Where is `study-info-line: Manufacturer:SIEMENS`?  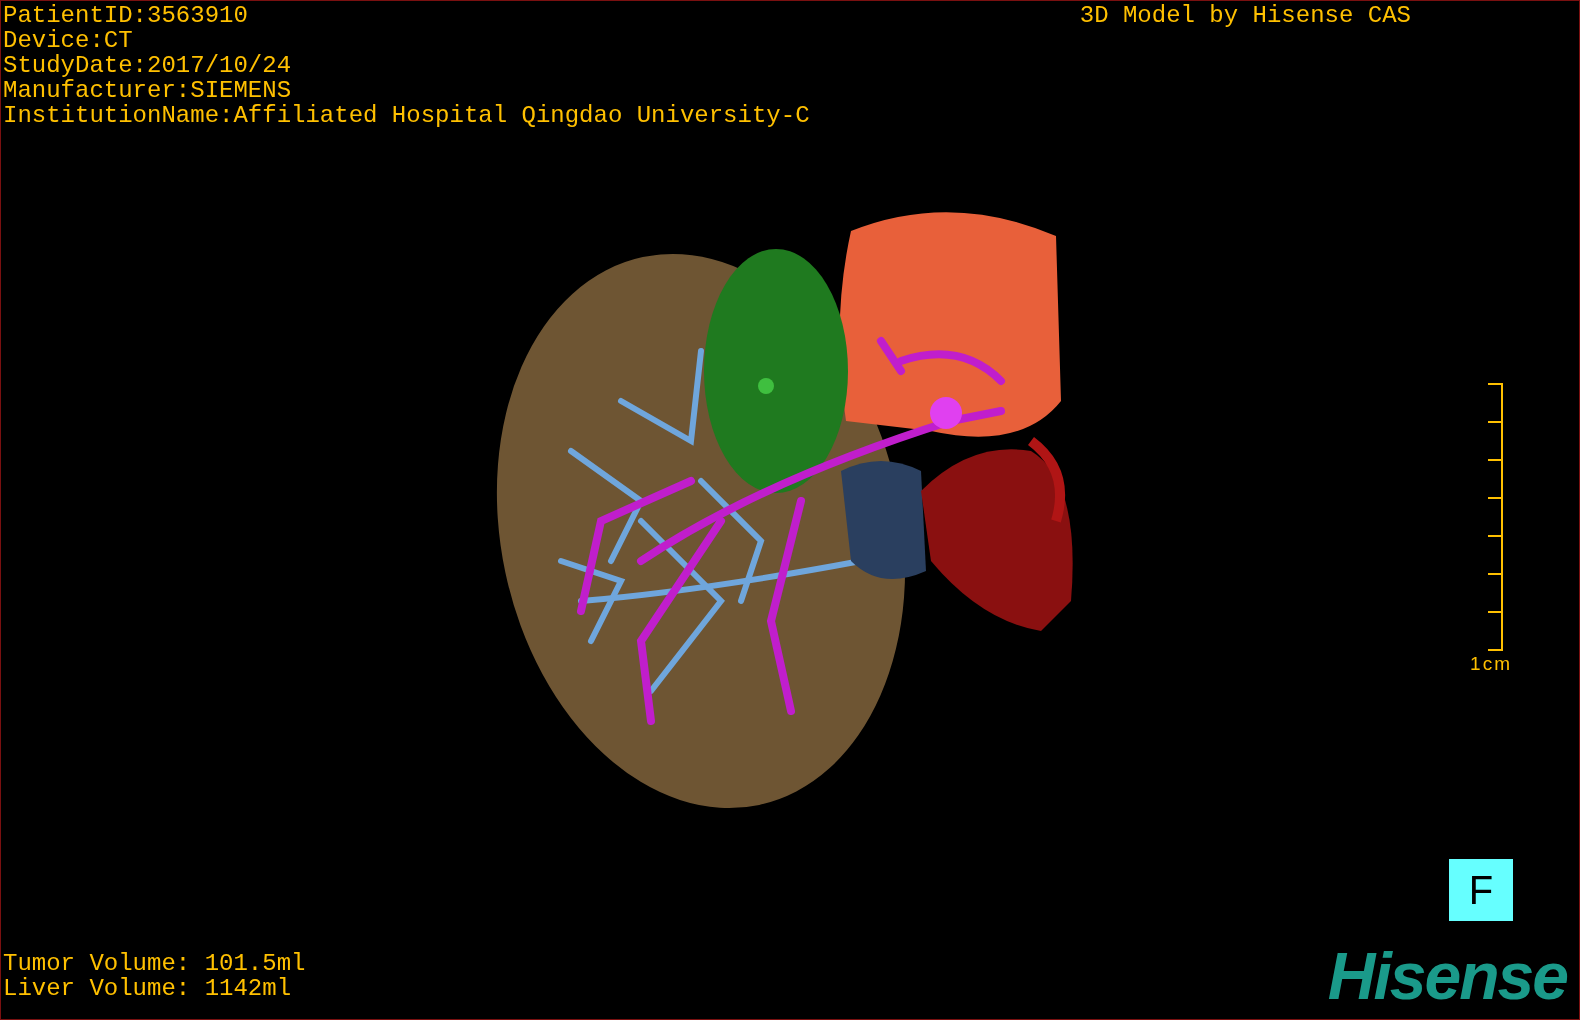 study-info-line: Manufacturer:SIEMENS is located at coordinates (148, 90).